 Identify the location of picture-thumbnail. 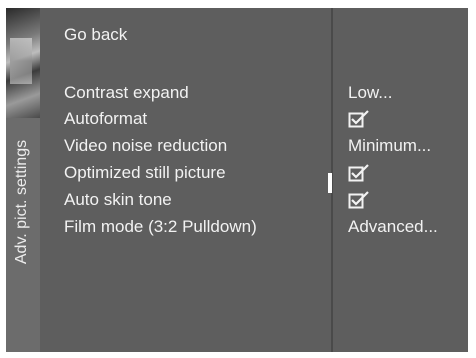
(23, 63).